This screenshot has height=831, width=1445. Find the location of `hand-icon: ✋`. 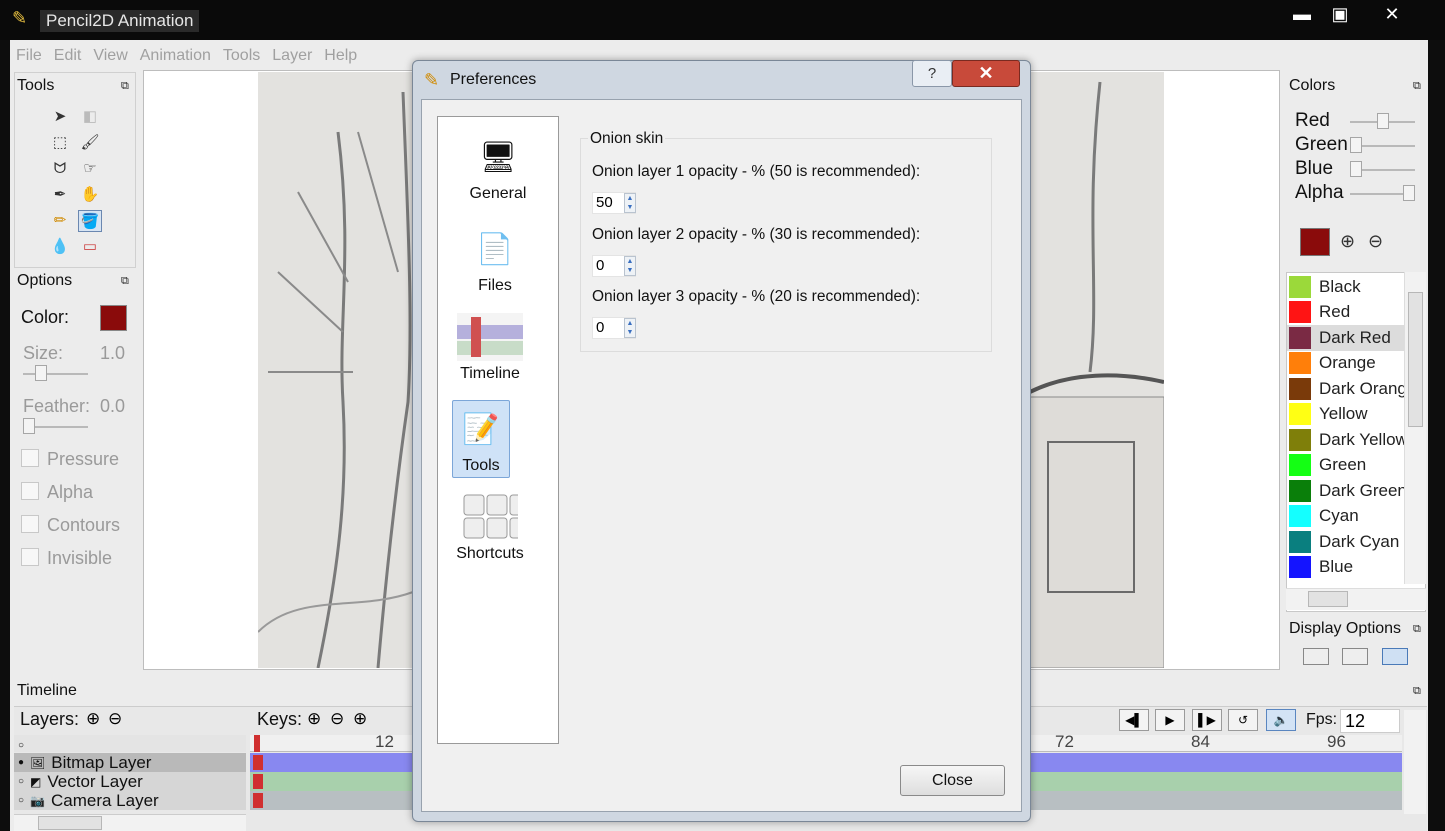

hand-icon: ✋ is located at coordinates (90, 195).